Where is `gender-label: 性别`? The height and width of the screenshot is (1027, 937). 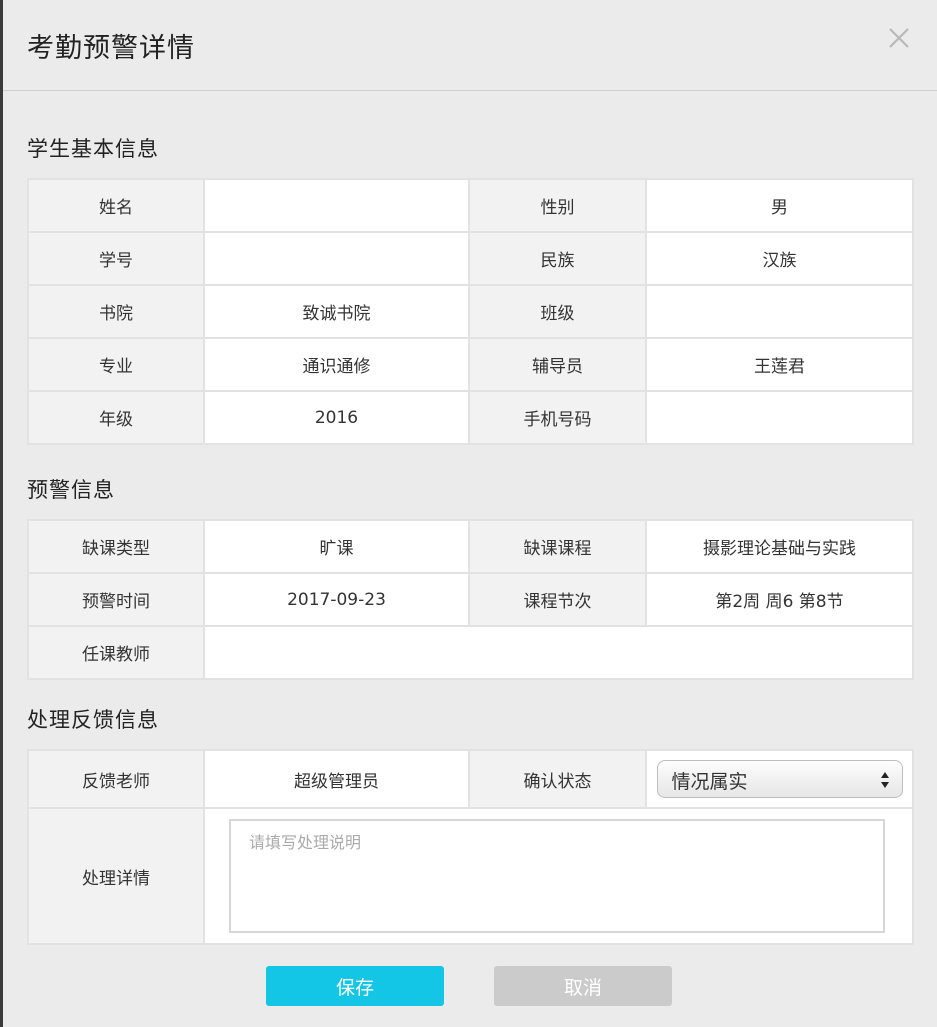
gender-label: 性别 is located at coordinates (557, 205).